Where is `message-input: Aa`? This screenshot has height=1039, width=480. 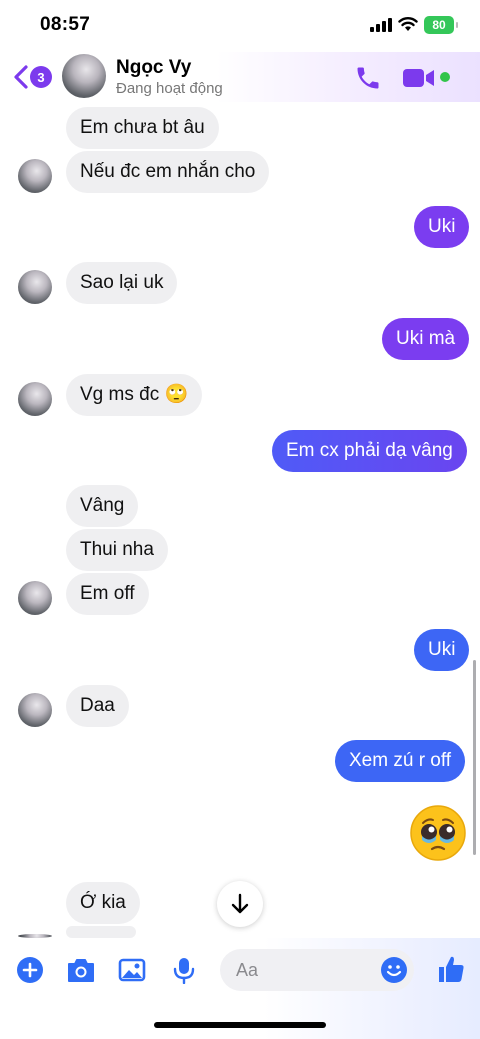 message-input: Aa is located at coordinates (317, 970).